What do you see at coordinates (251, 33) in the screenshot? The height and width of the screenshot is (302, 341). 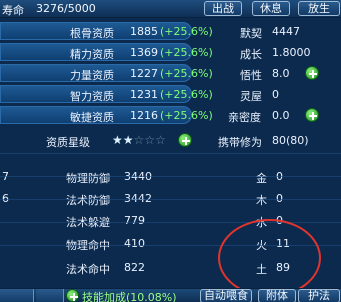 I see `right-stat-label: 默契` at bounding box center [251, 33].